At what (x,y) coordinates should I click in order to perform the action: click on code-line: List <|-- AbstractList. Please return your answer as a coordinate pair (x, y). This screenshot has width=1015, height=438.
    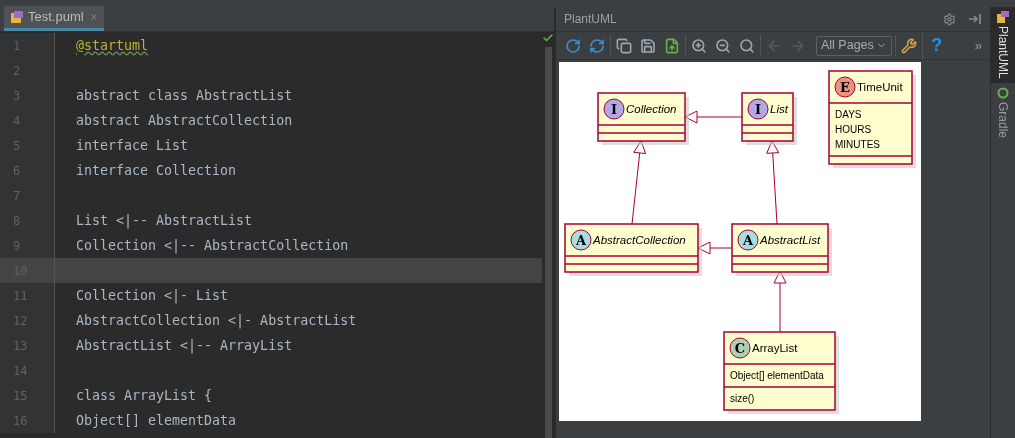
    Looking at the image, I should click on (164, 221).